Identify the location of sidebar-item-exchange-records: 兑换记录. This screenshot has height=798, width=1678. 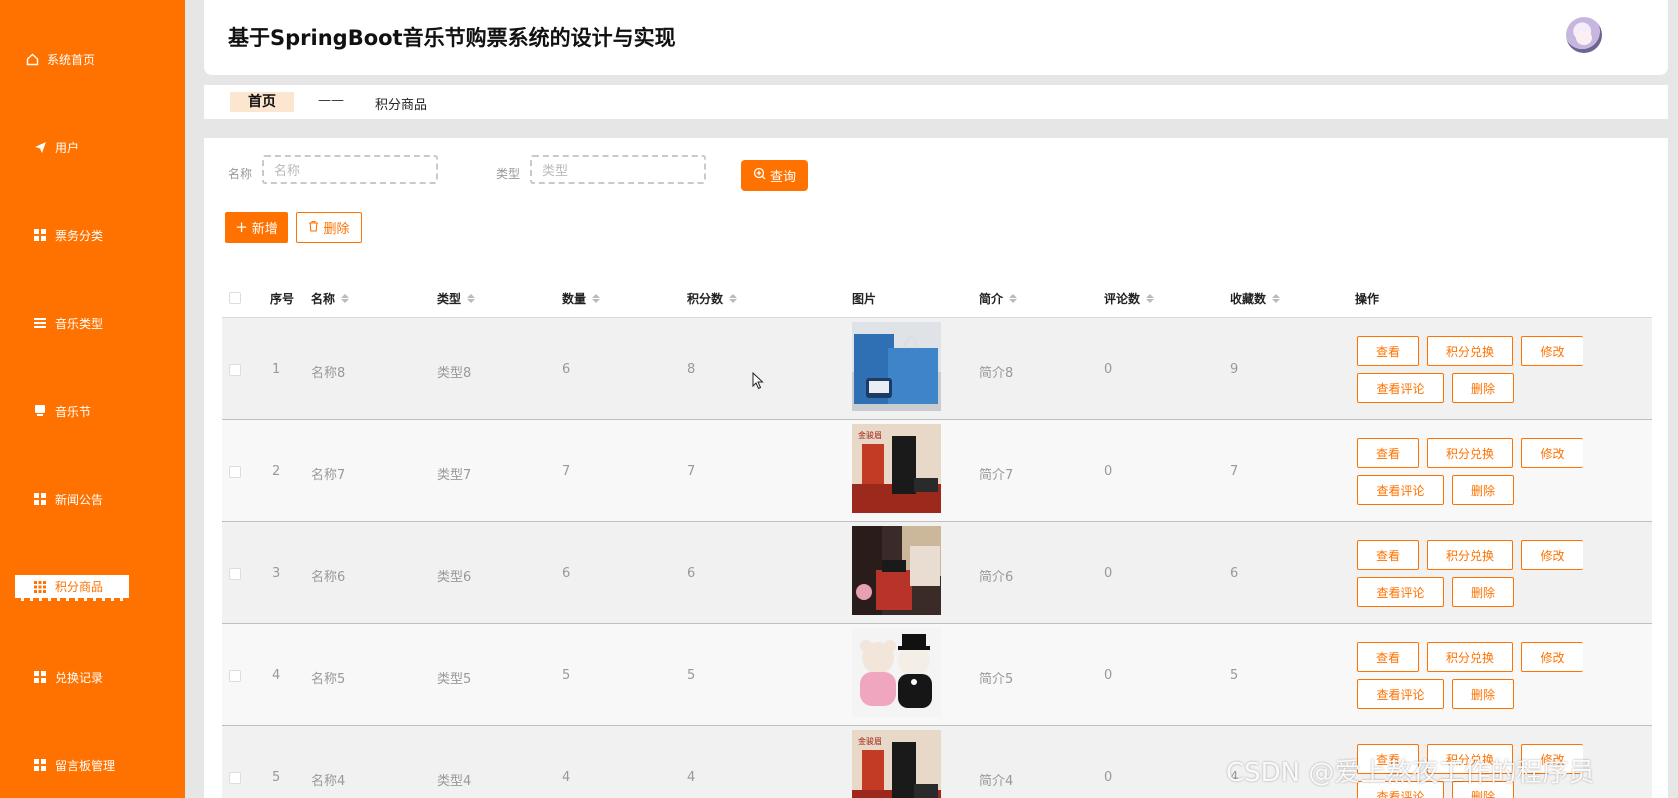
(68, 677).